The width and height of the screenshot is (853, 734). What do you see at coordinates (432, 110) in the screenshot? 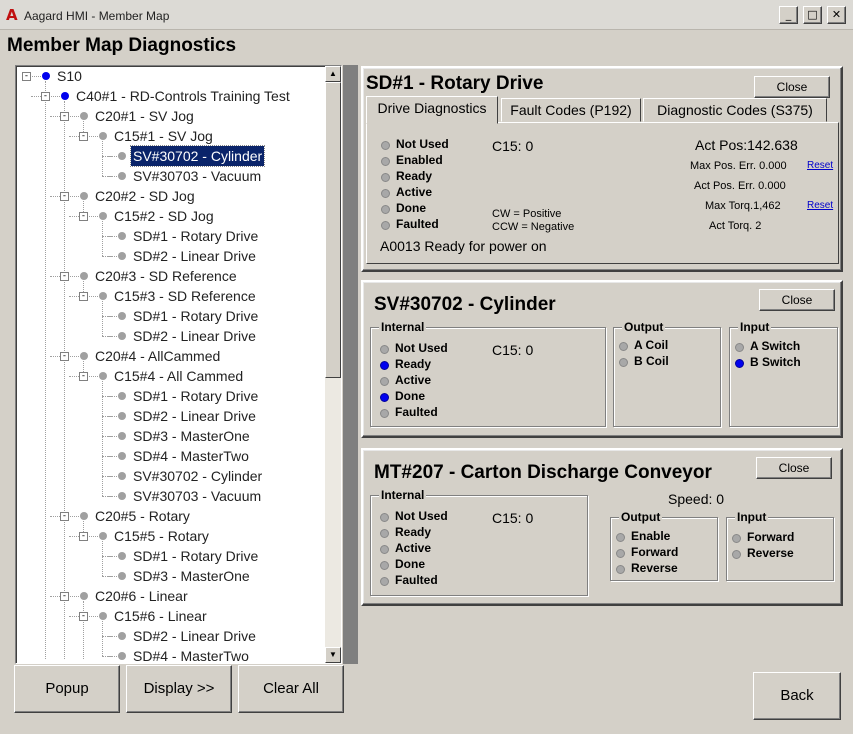
I see `tab-drive: Drive Diagnostics` at bounding box center [432, 110].